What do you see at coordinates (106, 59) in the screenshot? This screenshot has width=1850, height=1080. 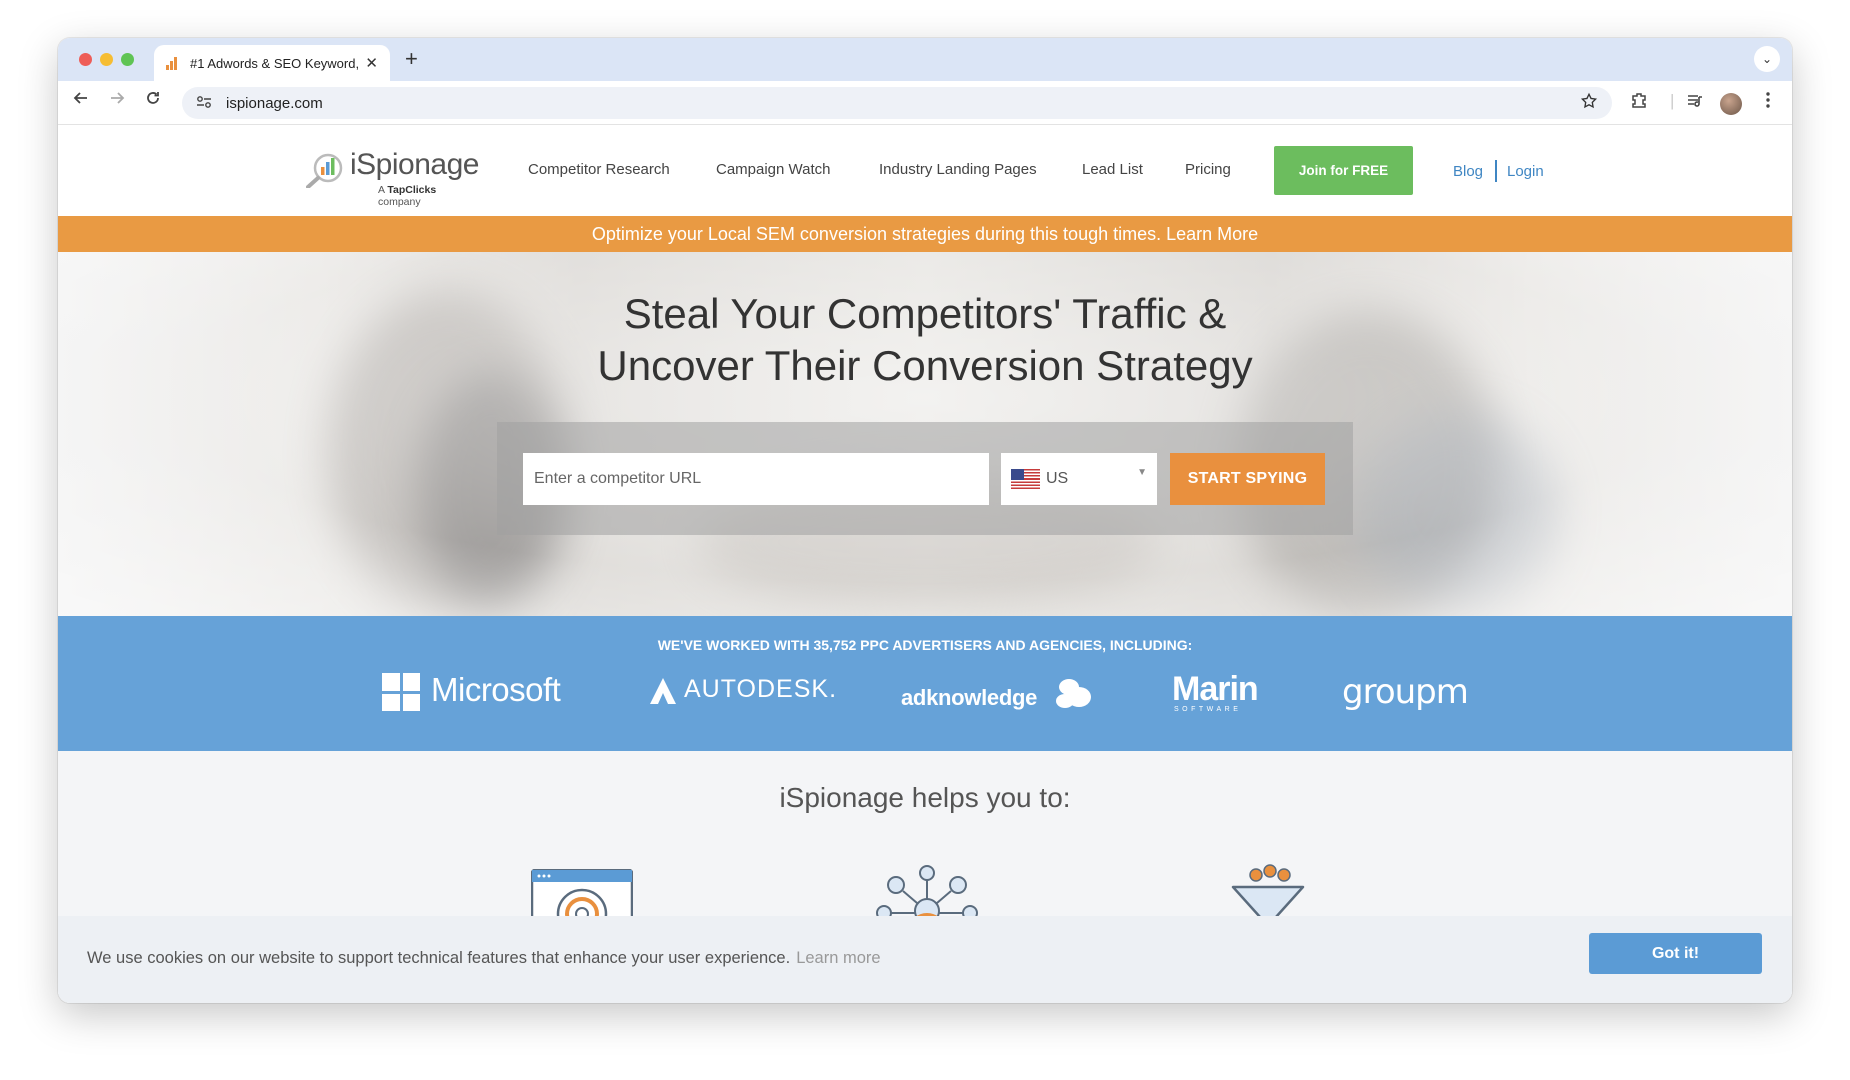 I see `minimize-window-button` at bounding box center [106, 59].